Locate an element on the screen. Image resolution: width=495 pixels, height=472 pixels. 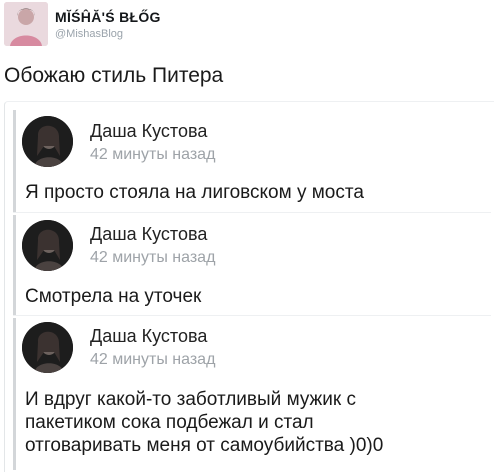
avatar is located at coordinates (26, 24).